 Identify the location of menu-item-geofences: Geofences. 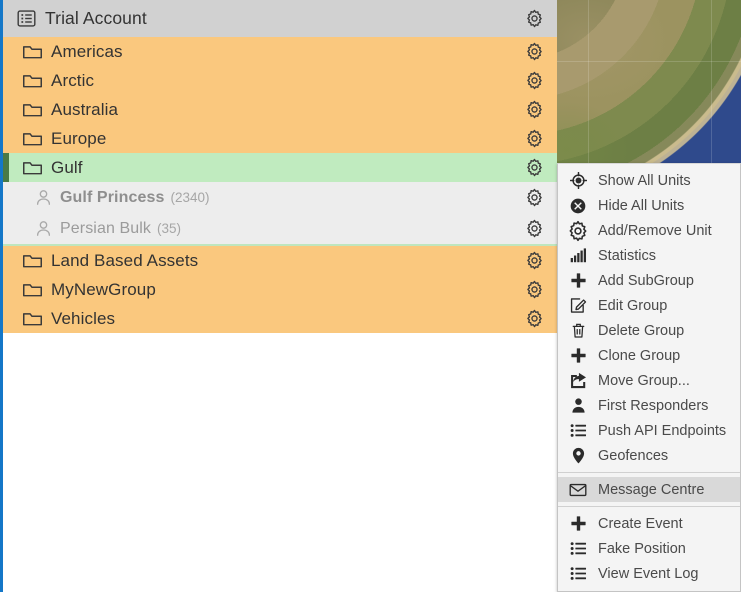
(649, 455).